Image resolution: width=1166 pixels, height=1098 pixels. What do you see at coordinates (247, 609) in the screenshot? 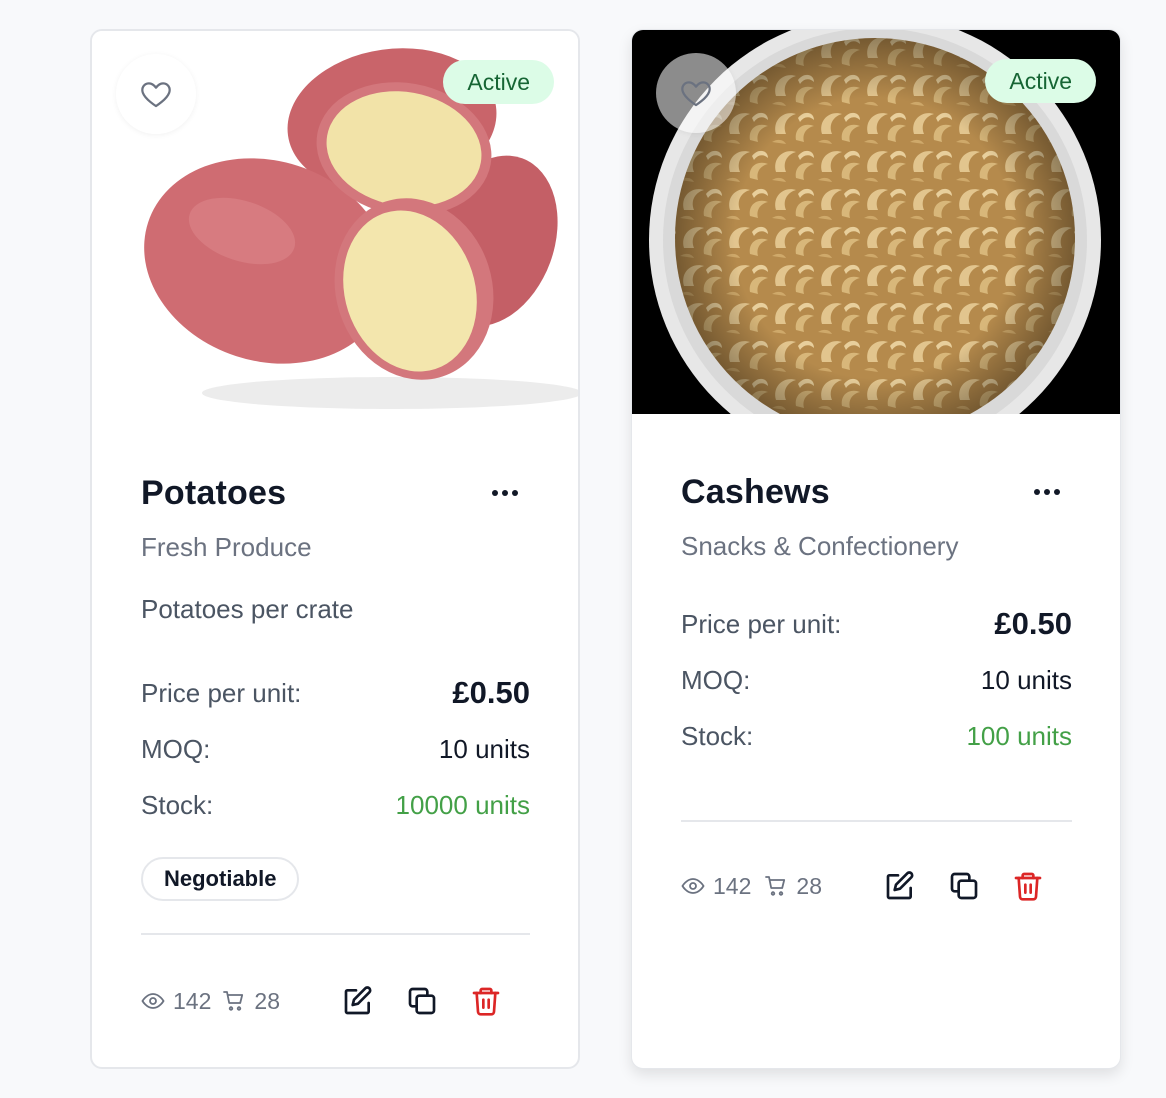
I see `product-description: Potatoes per crate` at bounding box center [247, 609].